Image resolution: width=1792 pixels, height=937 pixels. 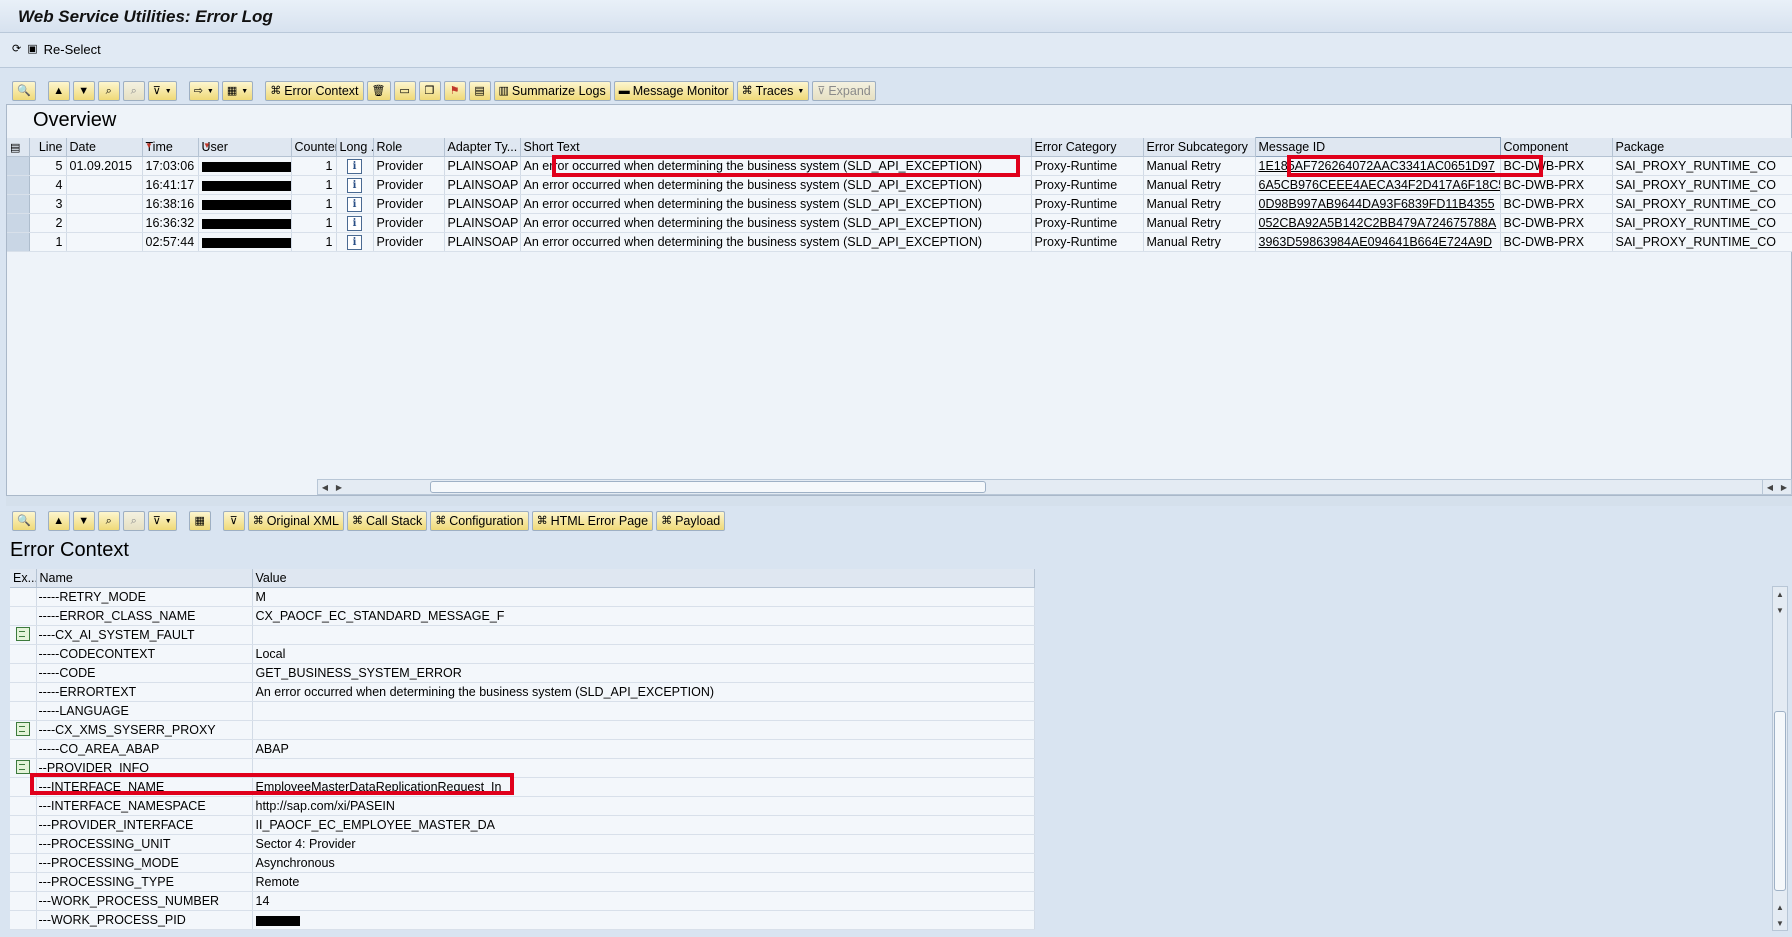 I want to click on details-button: 🔍, so click(x=24, y=91).